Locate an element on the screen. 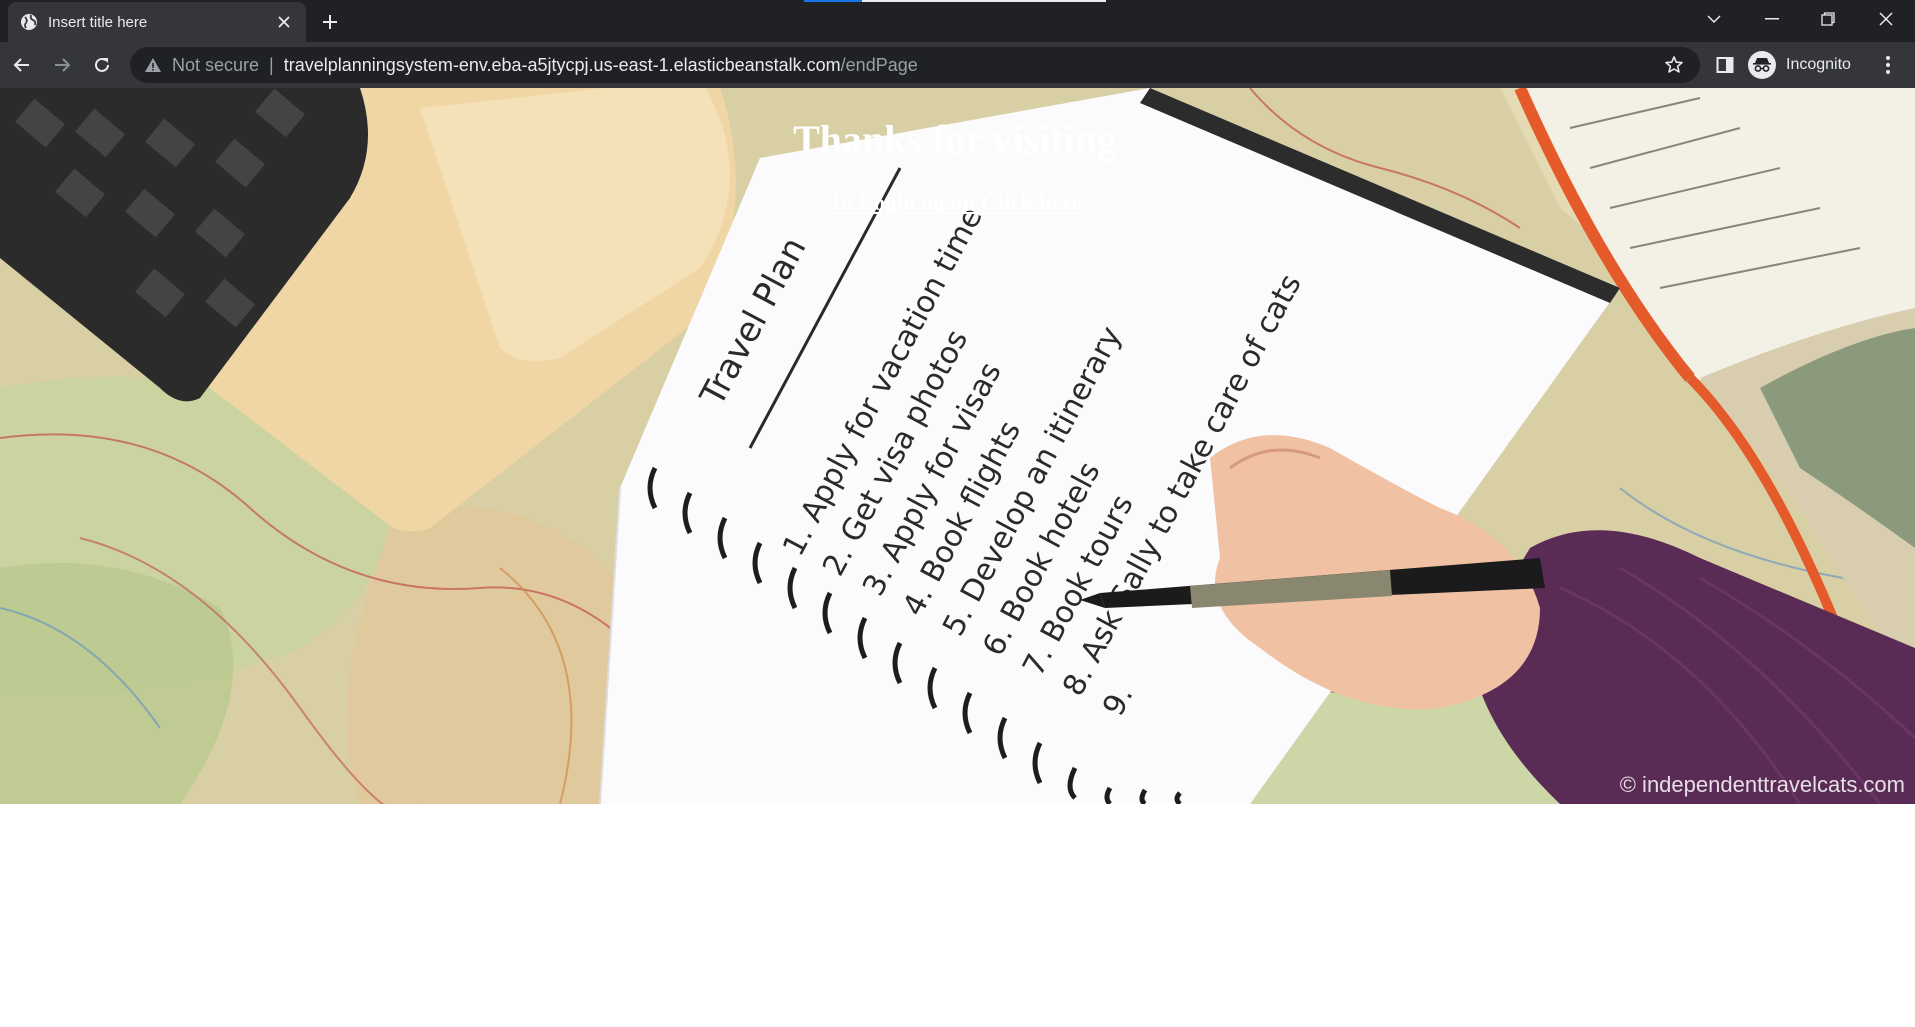  chevron-down-icon is located at coordinates (1714, 19).